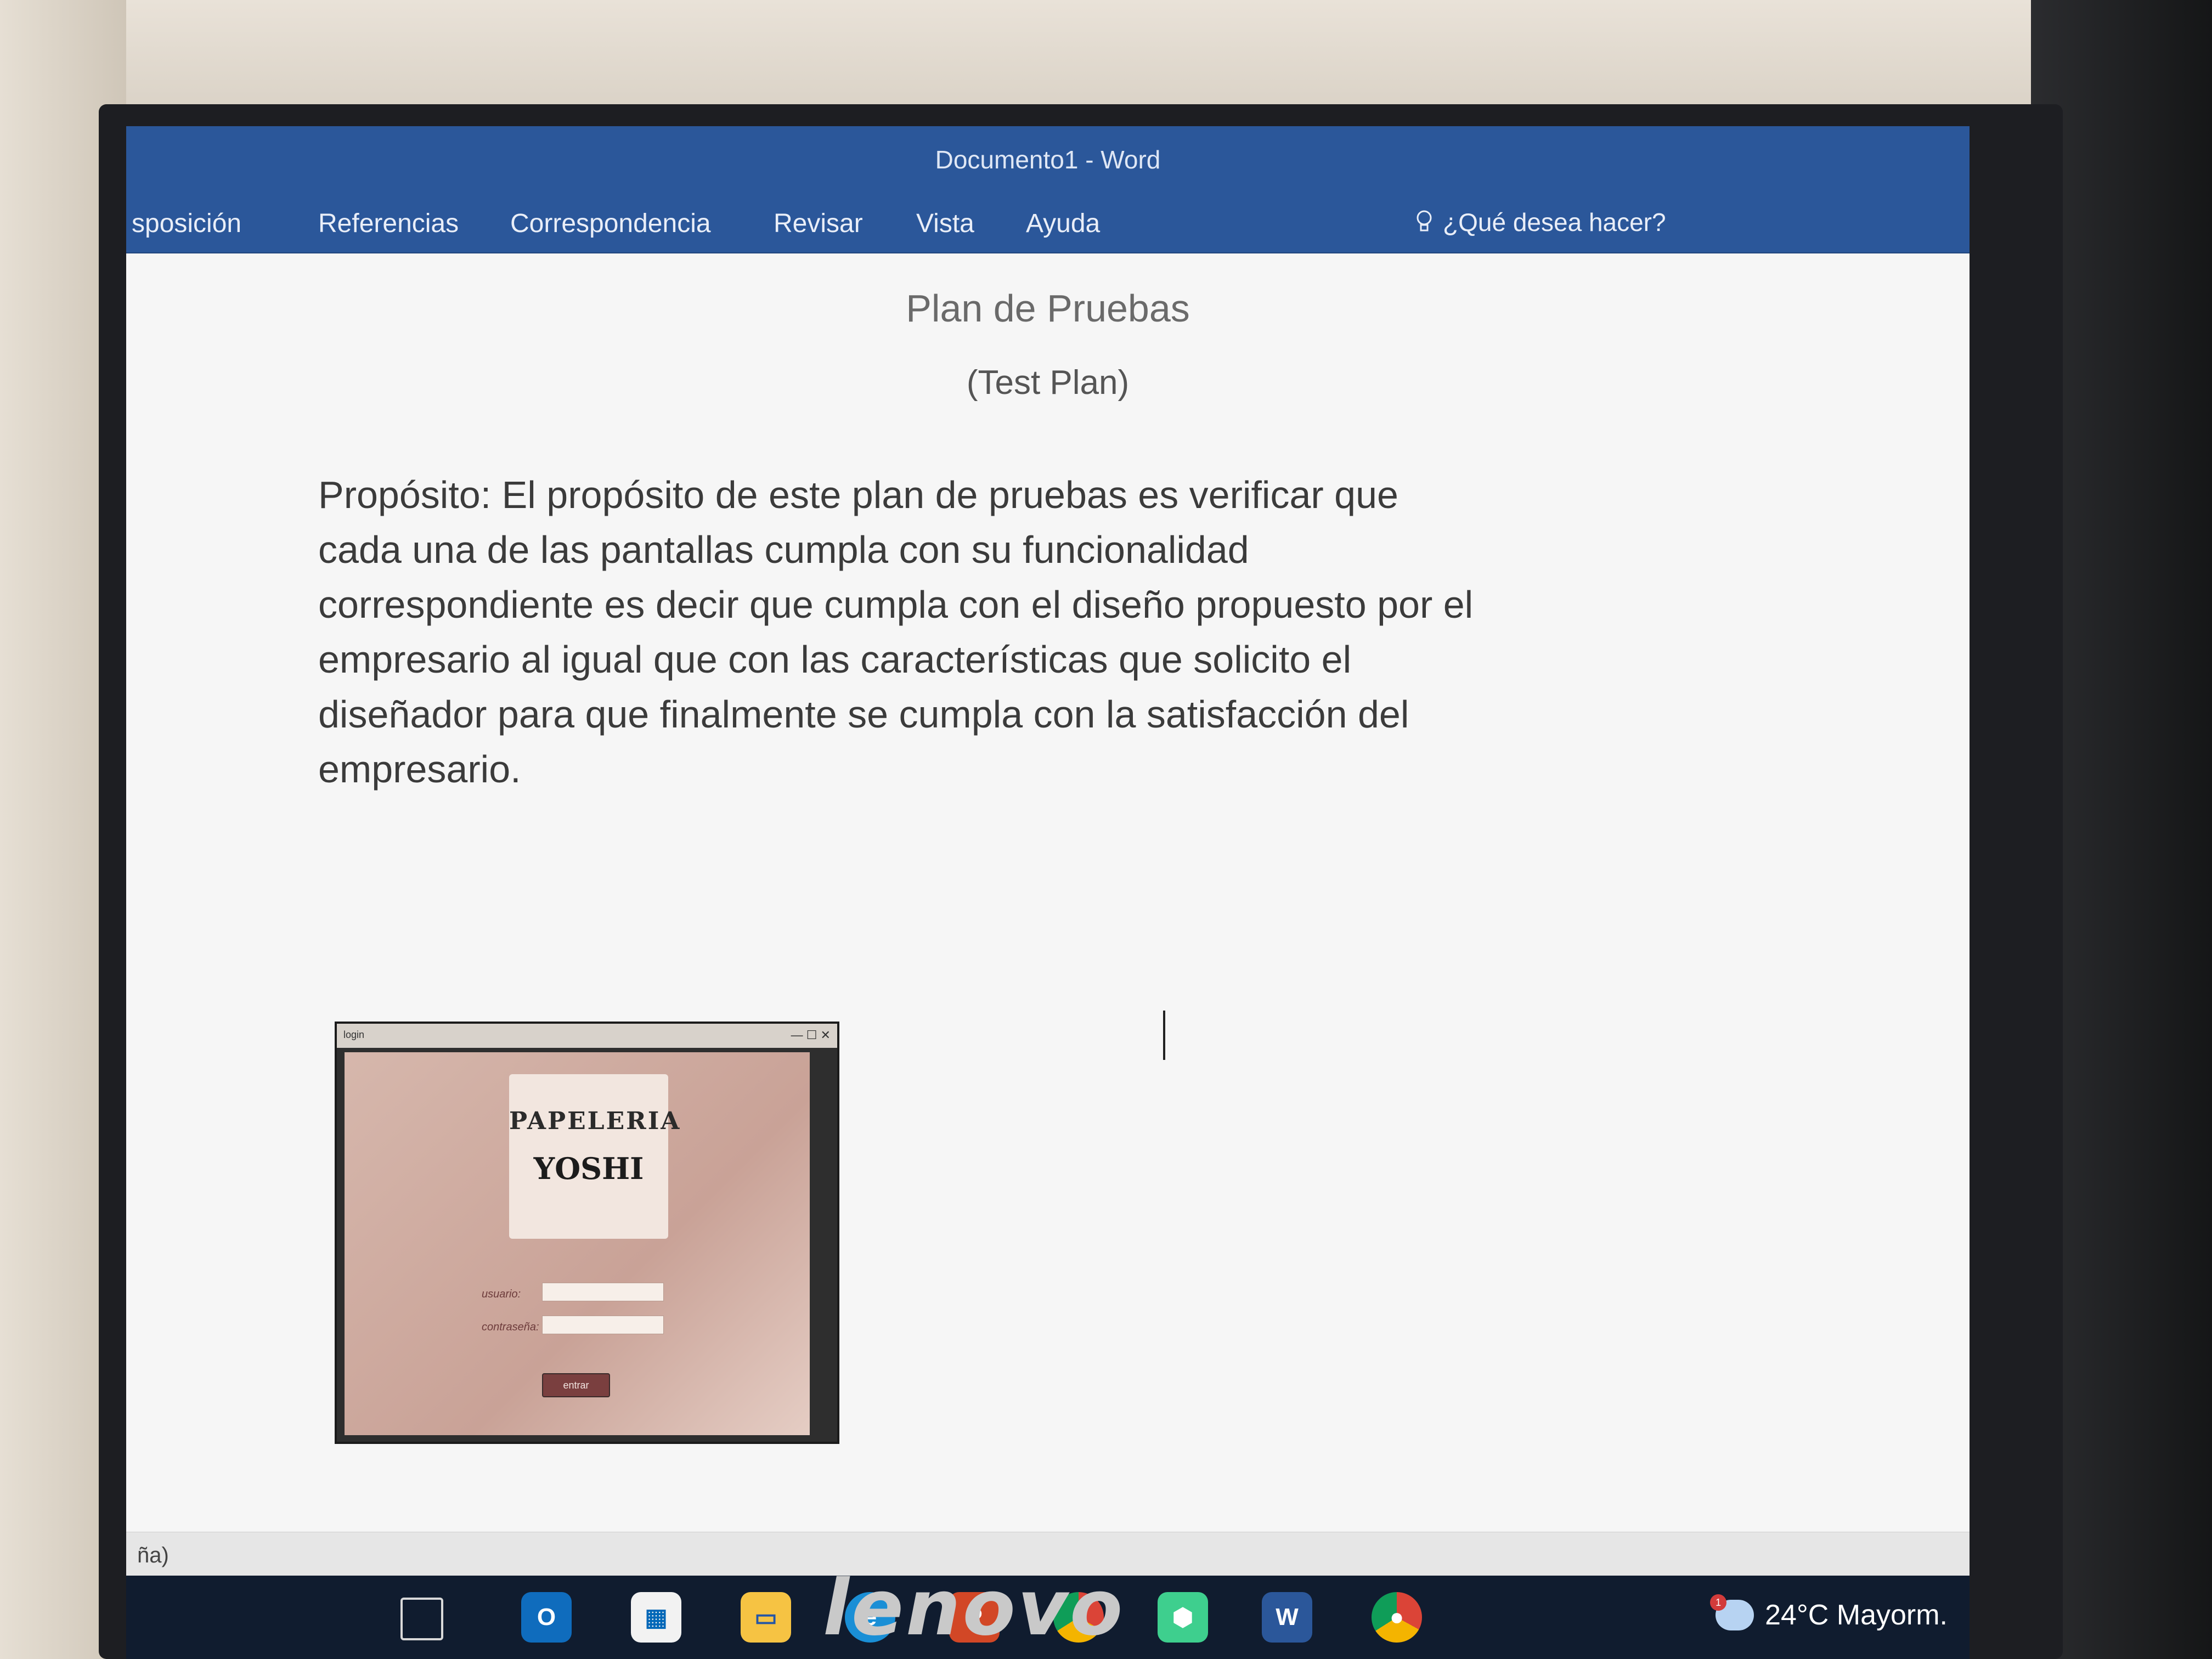 The image size is (2212, 1659). What do you see at coordinates (1048, 383) in the screenshot?
I see `document-subtitle: (Test Plan)` at bounding box center [1048, 383].